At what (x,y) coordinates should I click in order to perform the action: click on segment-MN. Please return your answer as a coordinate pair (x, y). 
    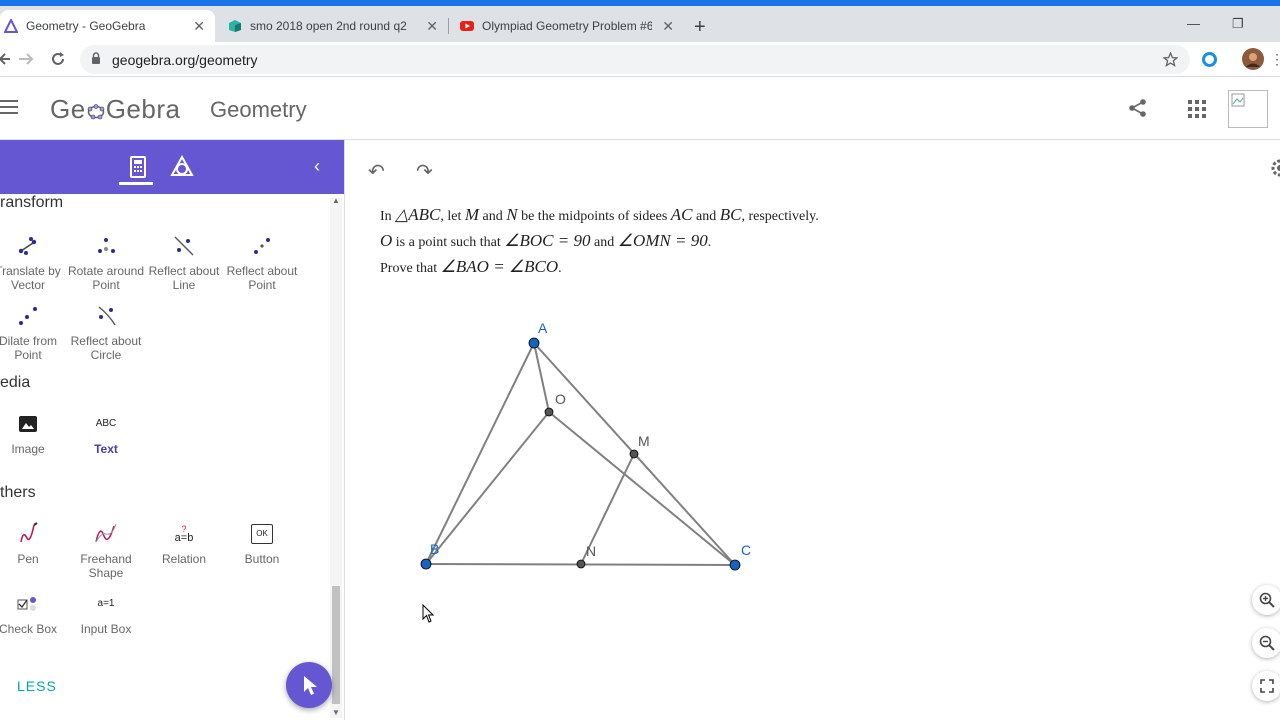
    Looking at the image, I should click on (607, 509).